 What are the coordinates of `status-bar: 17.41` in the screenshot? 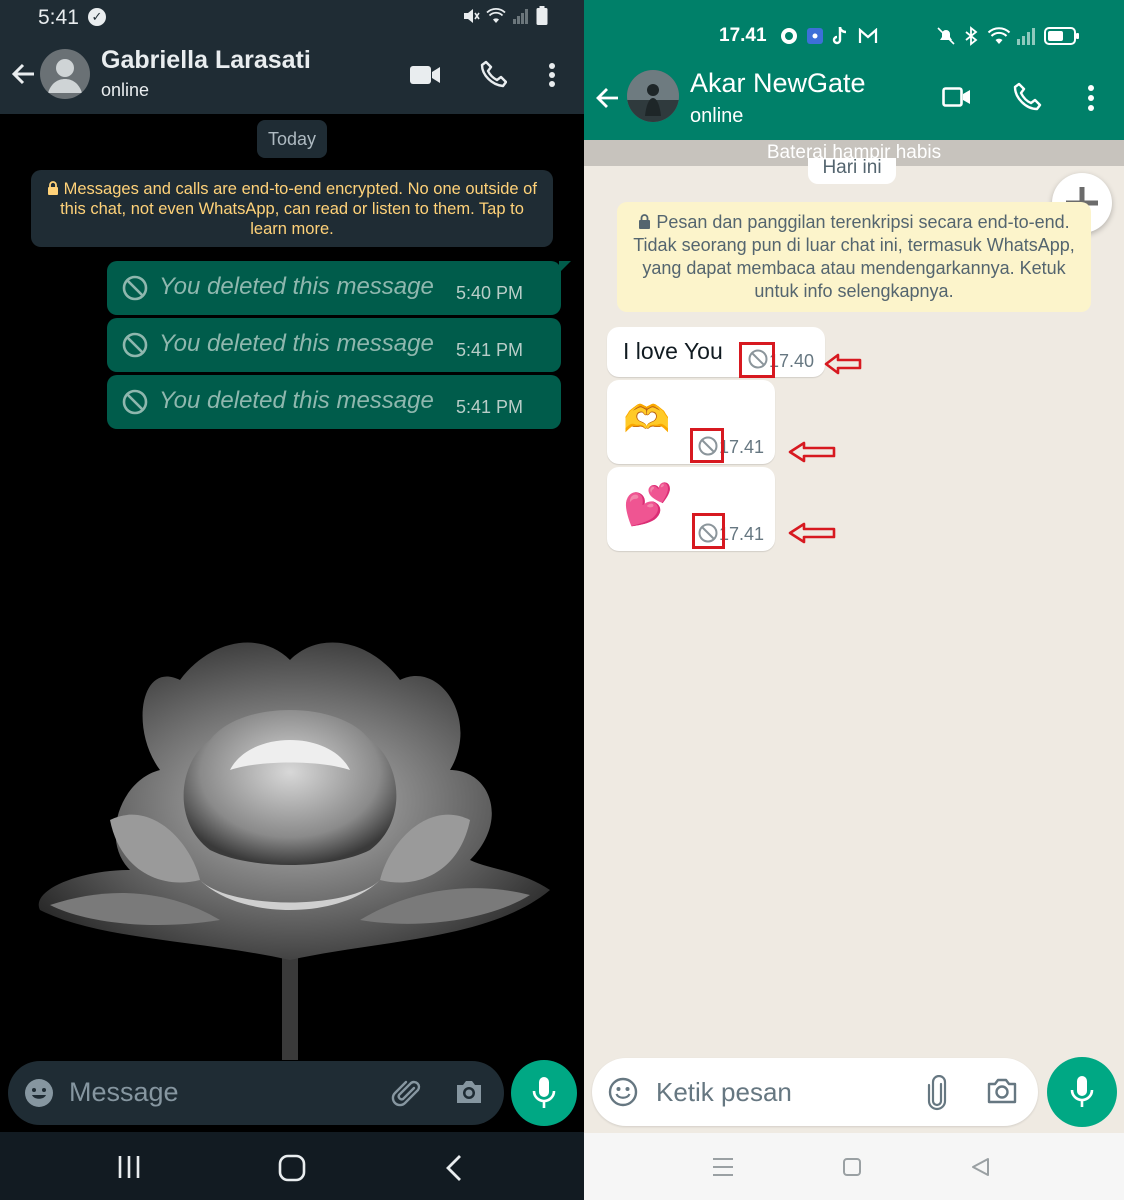 It's located at (854, 33).